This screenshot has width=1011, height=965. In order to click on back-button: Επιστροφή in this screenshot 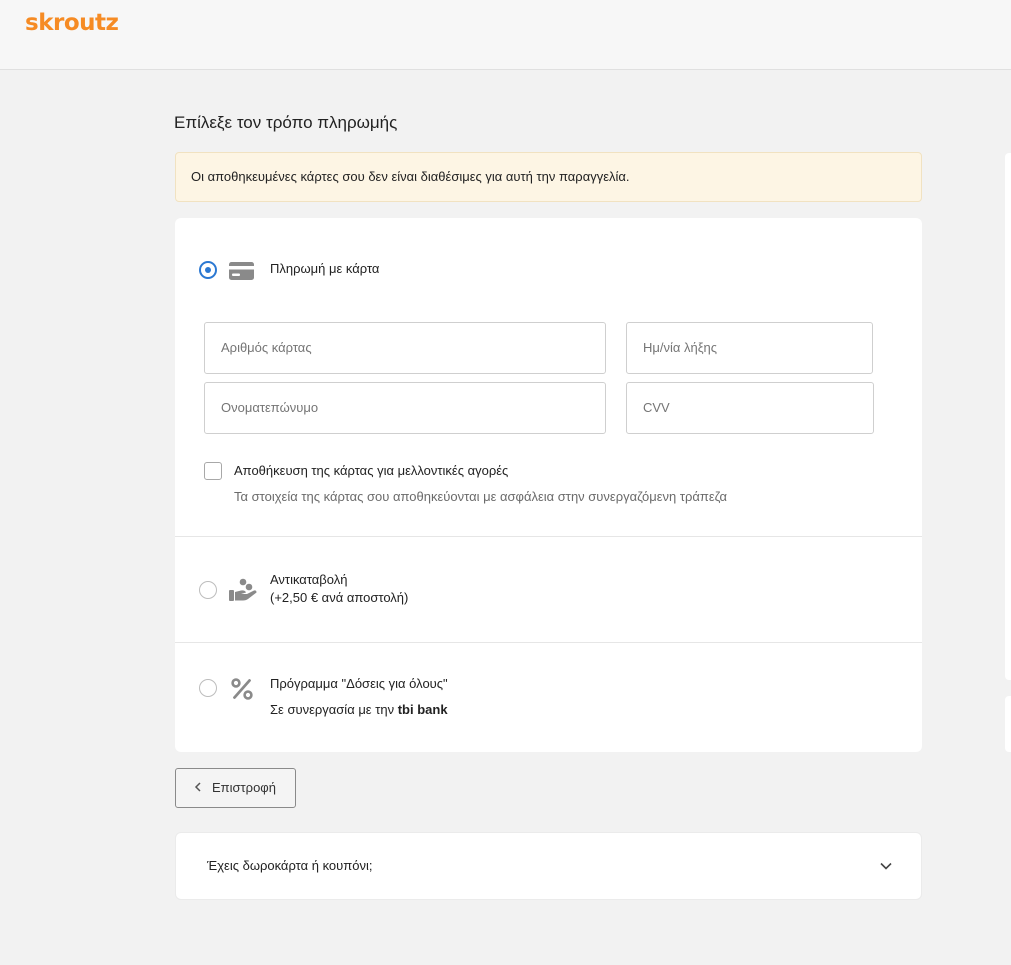, I will do `click(235, 788)`.